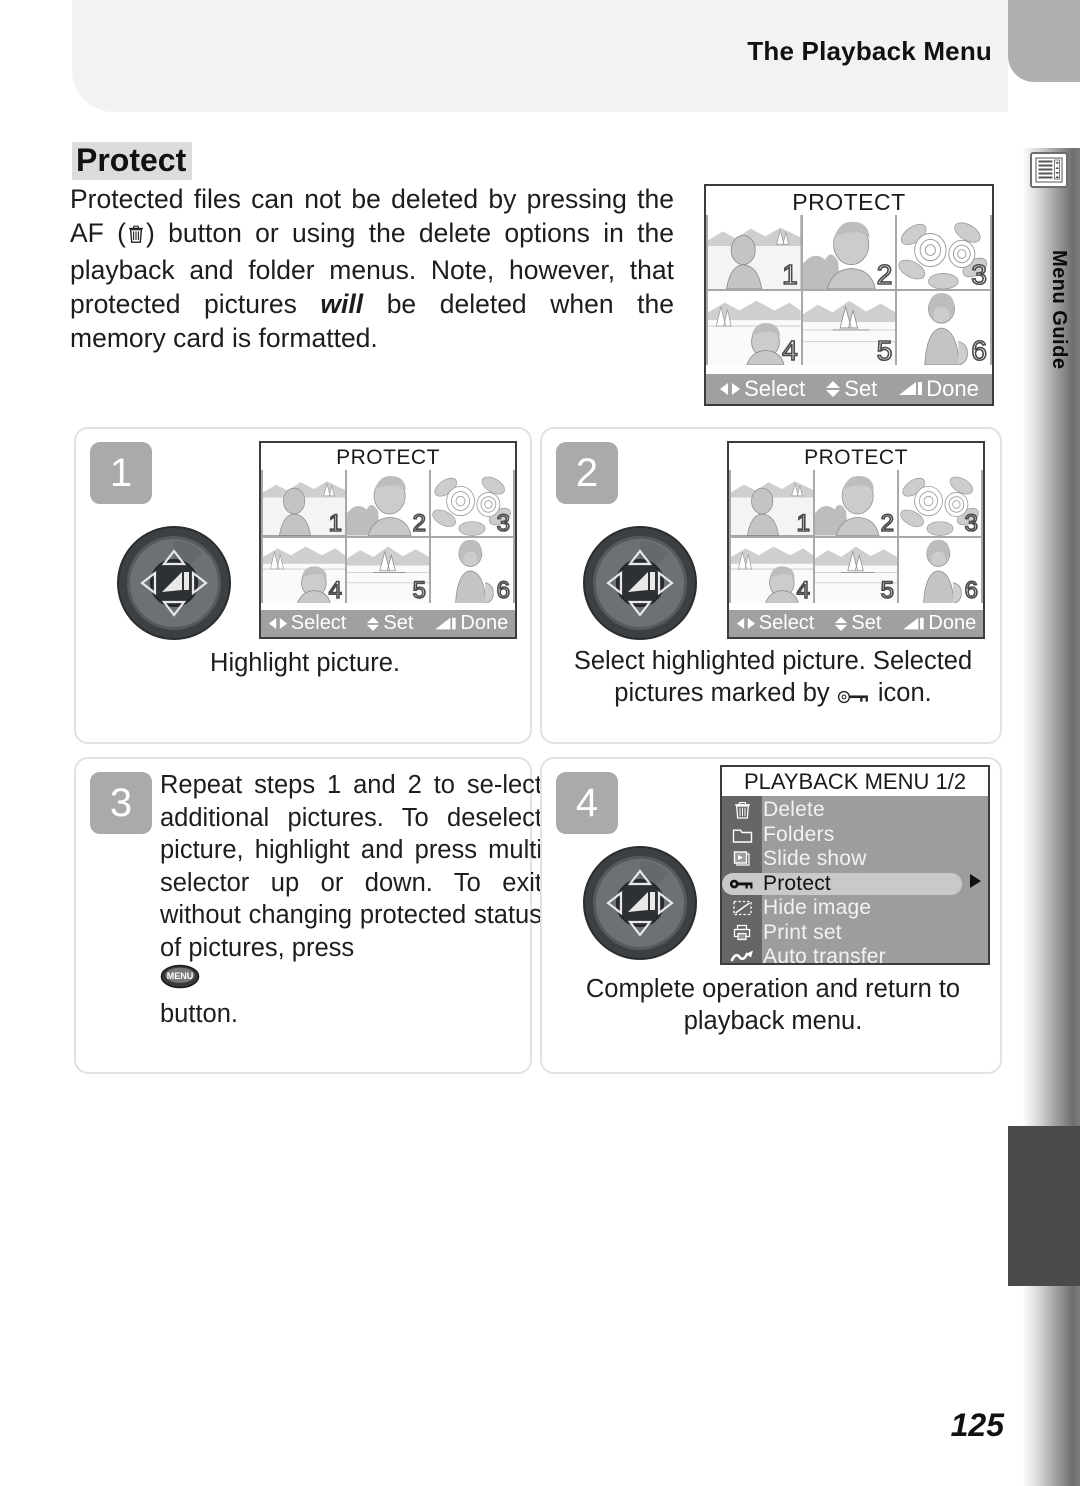  What do you see at coordinates (869, 51) in the screenshot?
I see `page-header-title: The Playback Menu` at bounding box center [869, 51].